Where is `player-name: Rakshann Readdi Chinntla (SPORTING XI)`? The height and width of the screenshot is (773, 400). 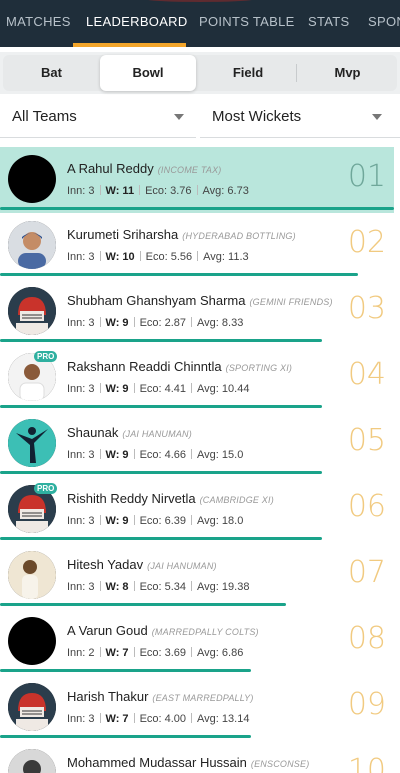
player-name: Rakshann Readdi Chinntla (SPORTING XI) is located at coordinates (179, 366).